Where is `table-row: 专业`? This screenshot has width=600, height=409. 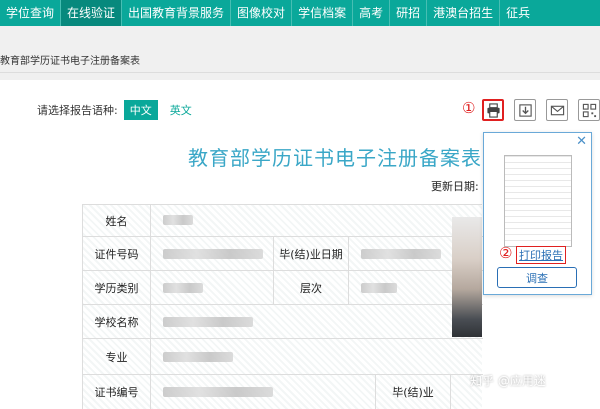 table-row: 专业 is located at coordinates (283, 357).